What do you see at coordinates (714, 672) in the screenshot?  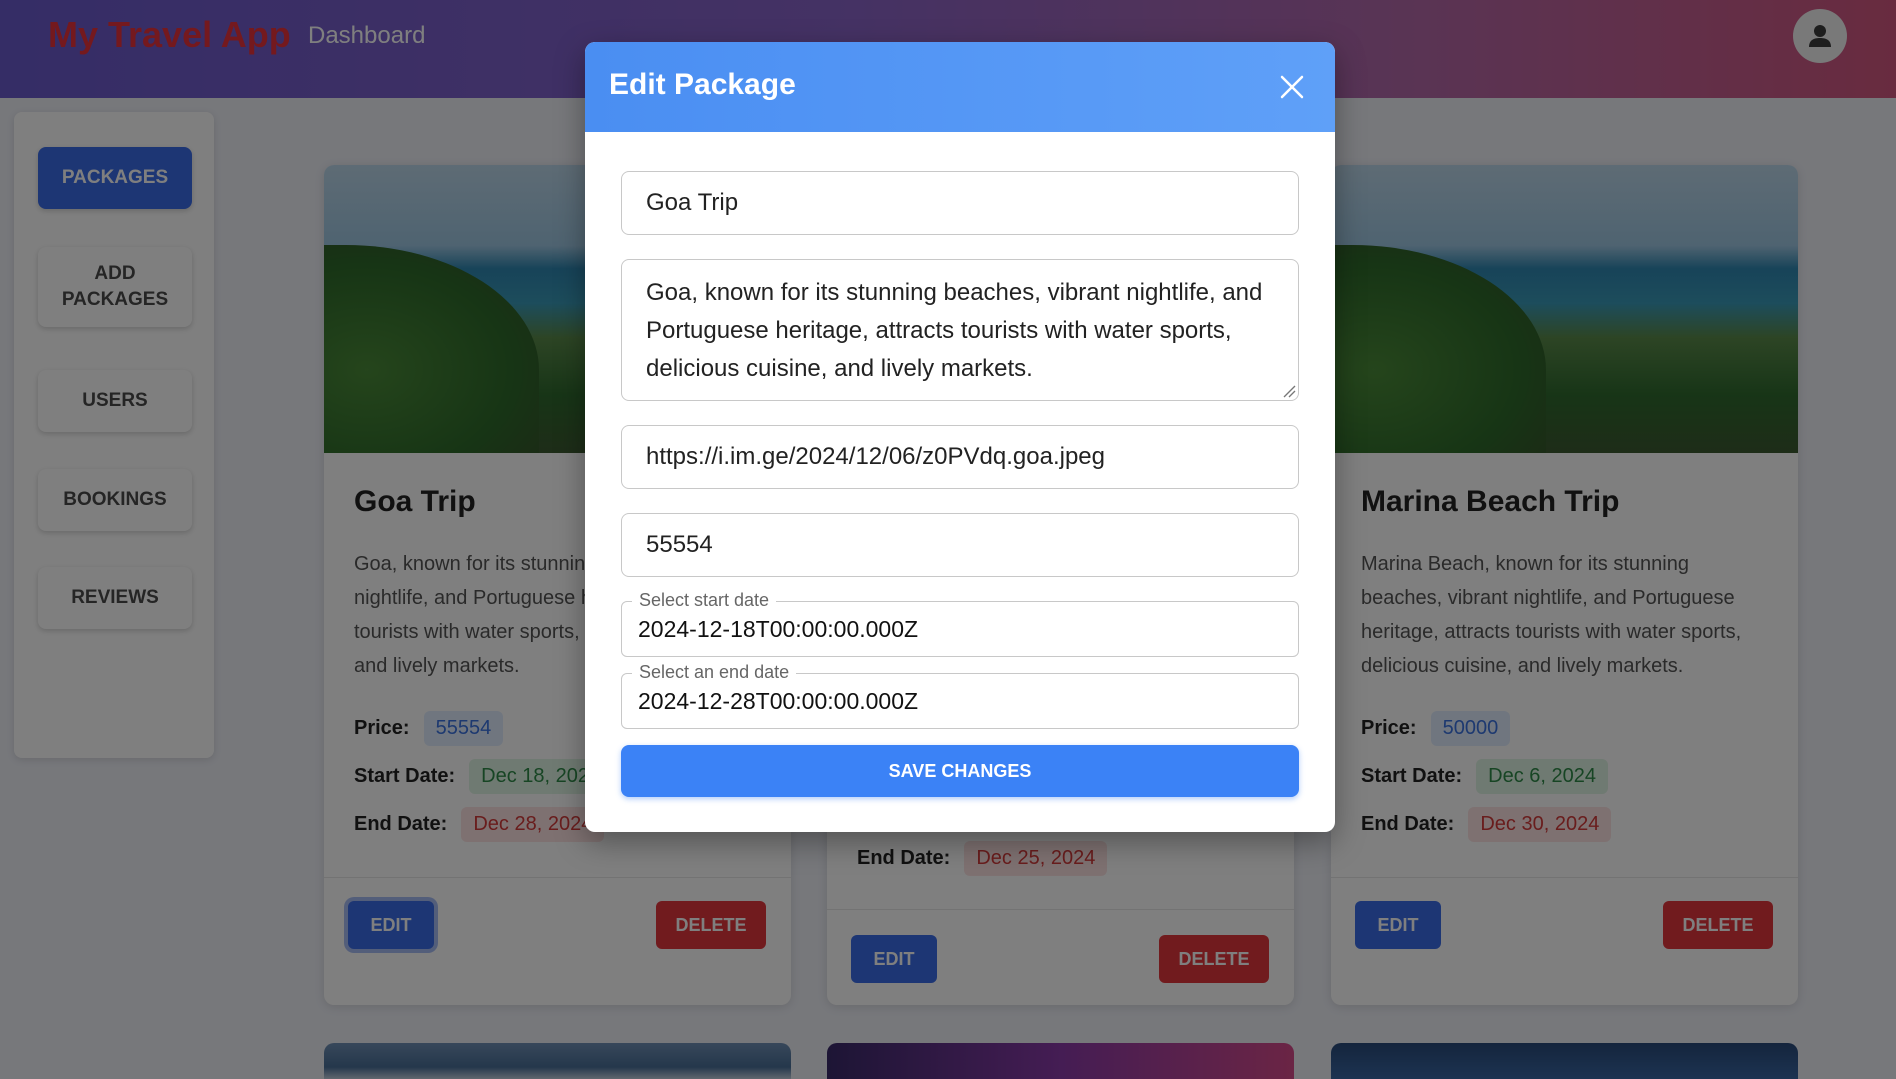 I see `end-date-label: Select an end date` at bounding box center [714, 672].